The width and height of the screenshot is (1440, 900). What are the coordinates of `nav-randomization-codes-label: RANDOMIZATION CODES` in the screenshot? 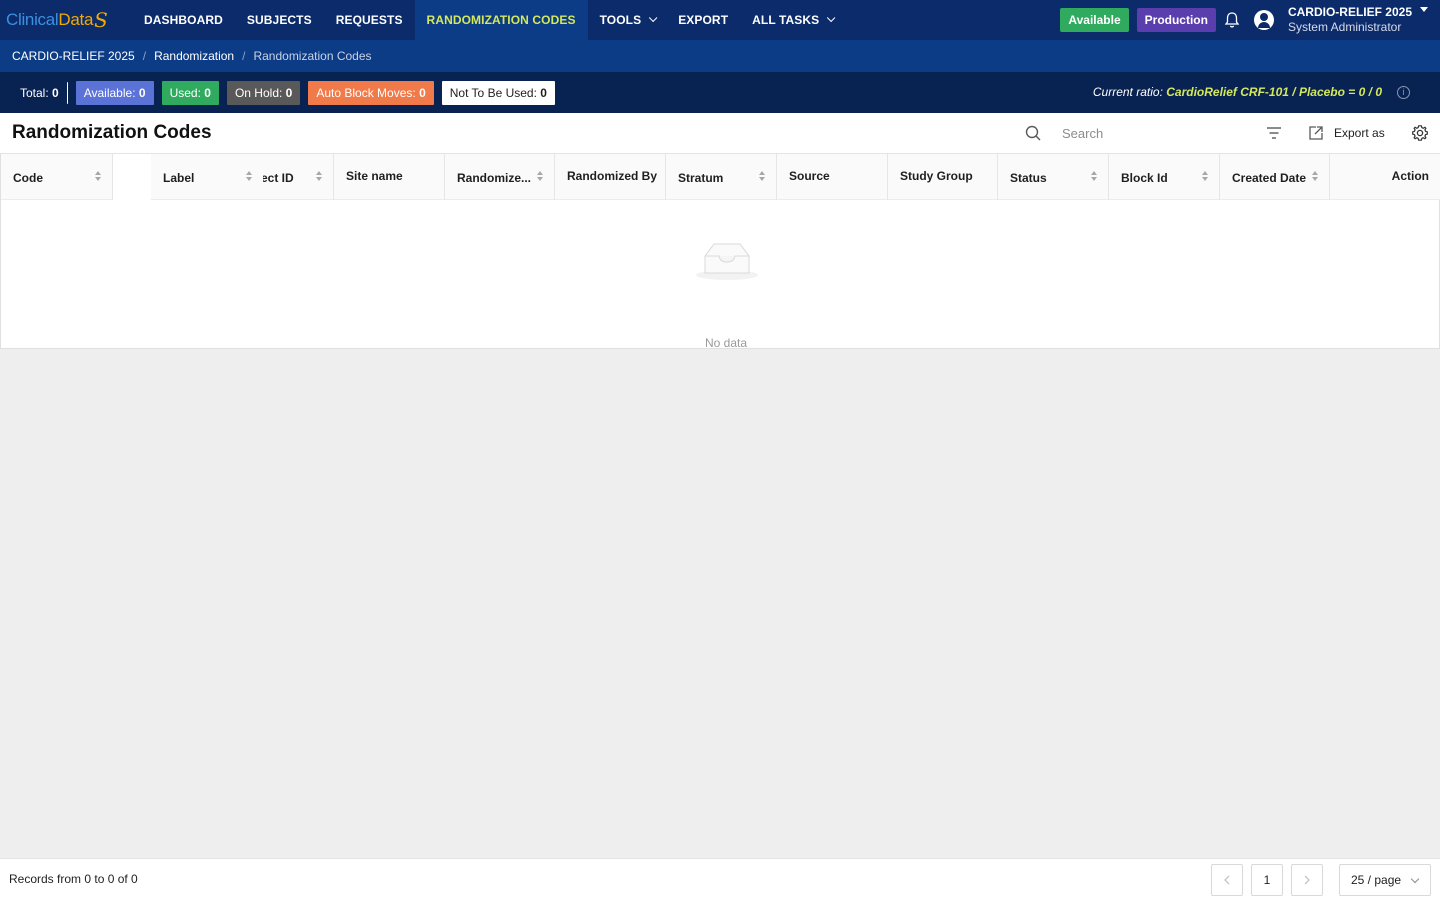 It's located at (501, 20).